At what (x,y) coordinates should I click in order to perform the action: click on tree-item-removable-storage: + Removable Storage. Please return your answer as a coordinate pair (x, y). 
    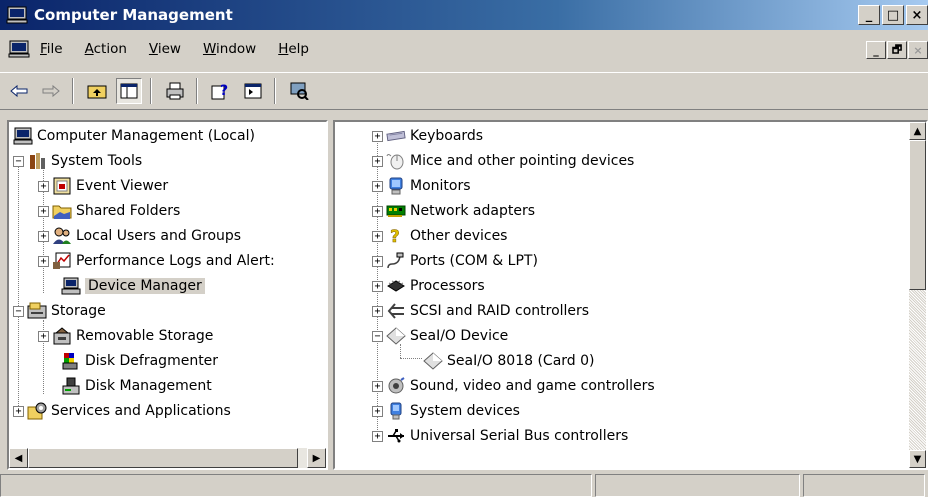
    Looking at the image, I should click on (125, 336).